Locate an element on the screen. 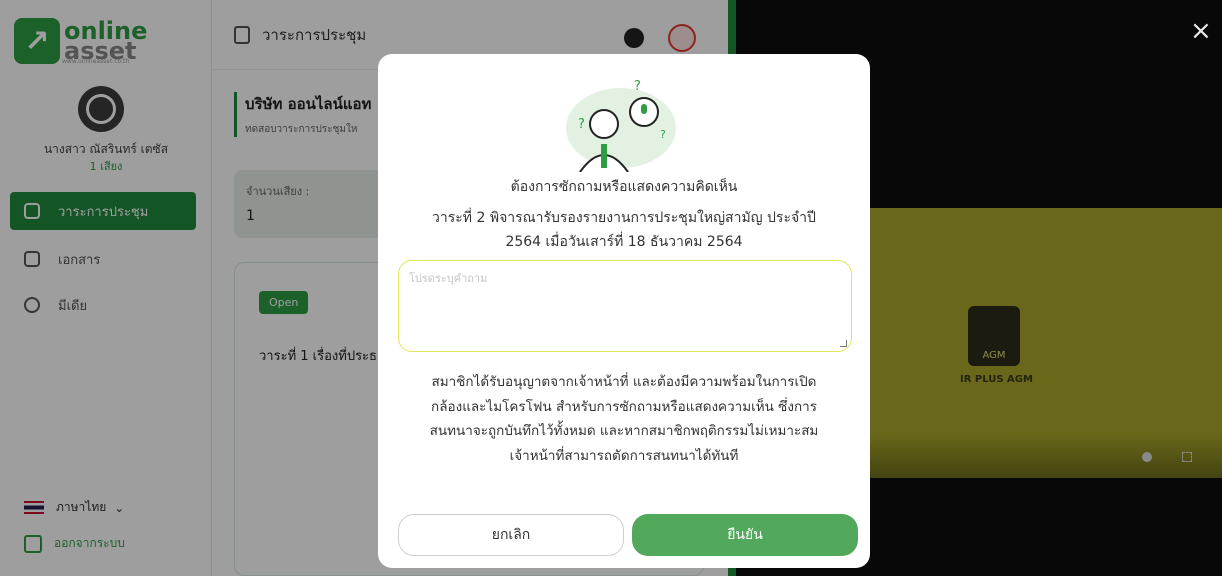  cancel-button: ยกเลิก is located at coordinates (511, 535).